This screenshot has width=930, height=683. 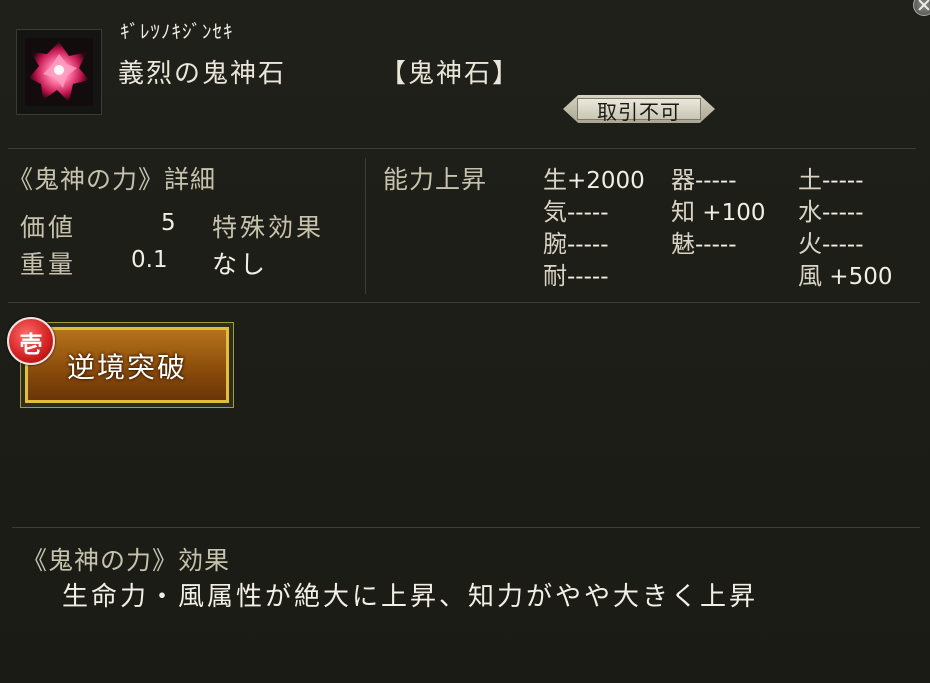 I want to click on item-icon-frame, so click(x=59, y=72).